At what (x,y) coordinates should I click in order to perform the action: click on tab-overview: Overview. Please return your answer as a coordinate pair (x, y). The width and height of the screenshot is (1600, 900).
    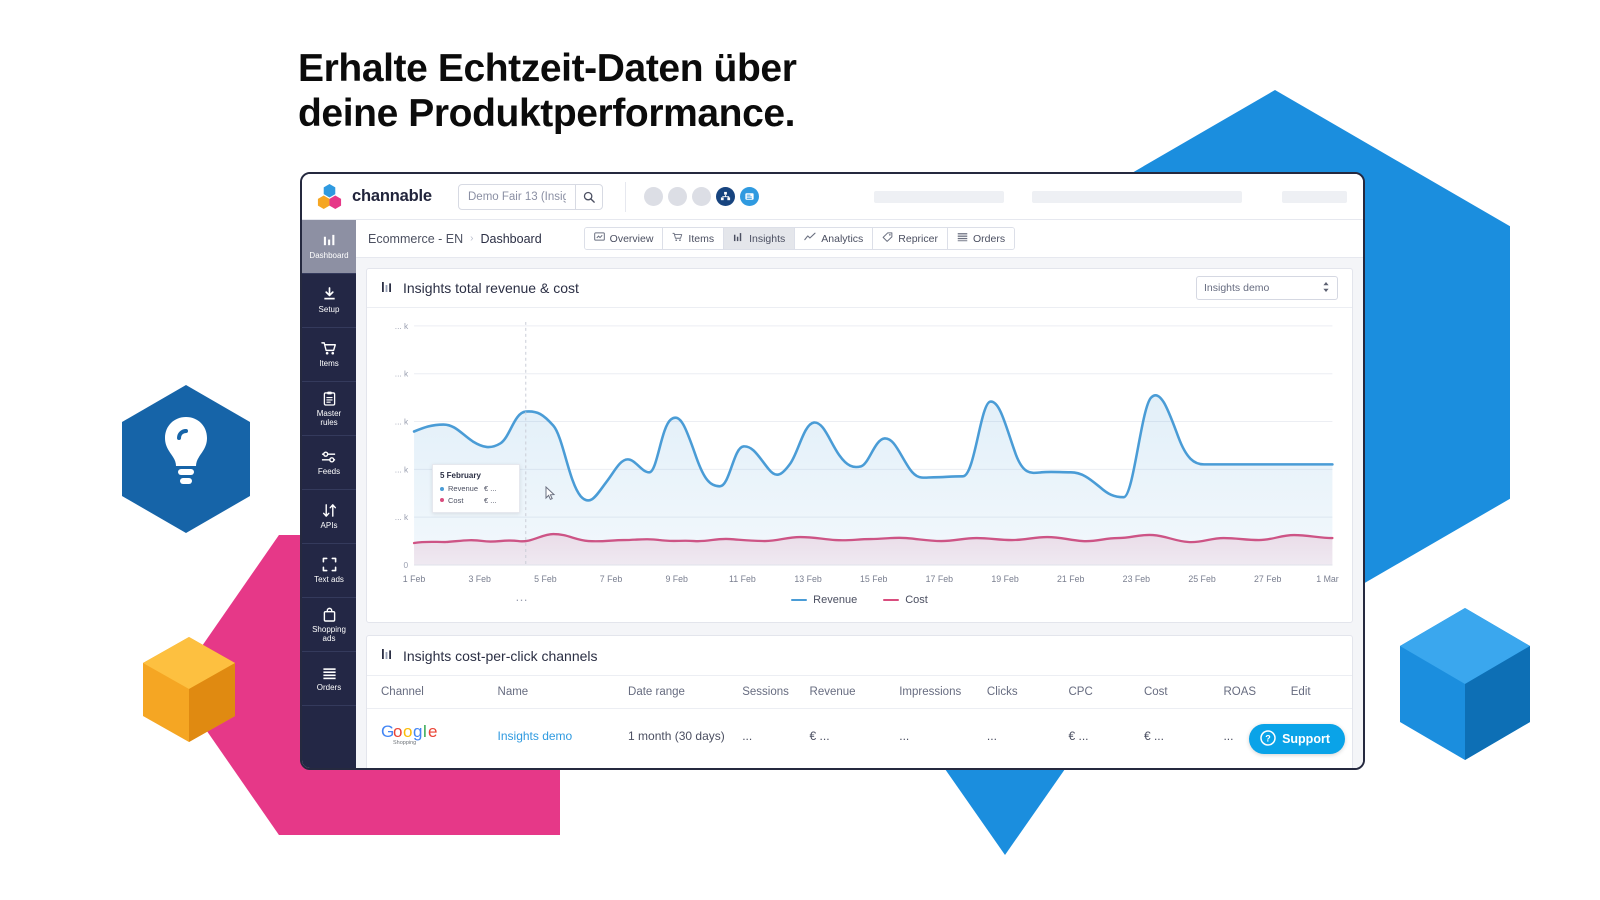
    Looking at the image, I should click on (624, 238).